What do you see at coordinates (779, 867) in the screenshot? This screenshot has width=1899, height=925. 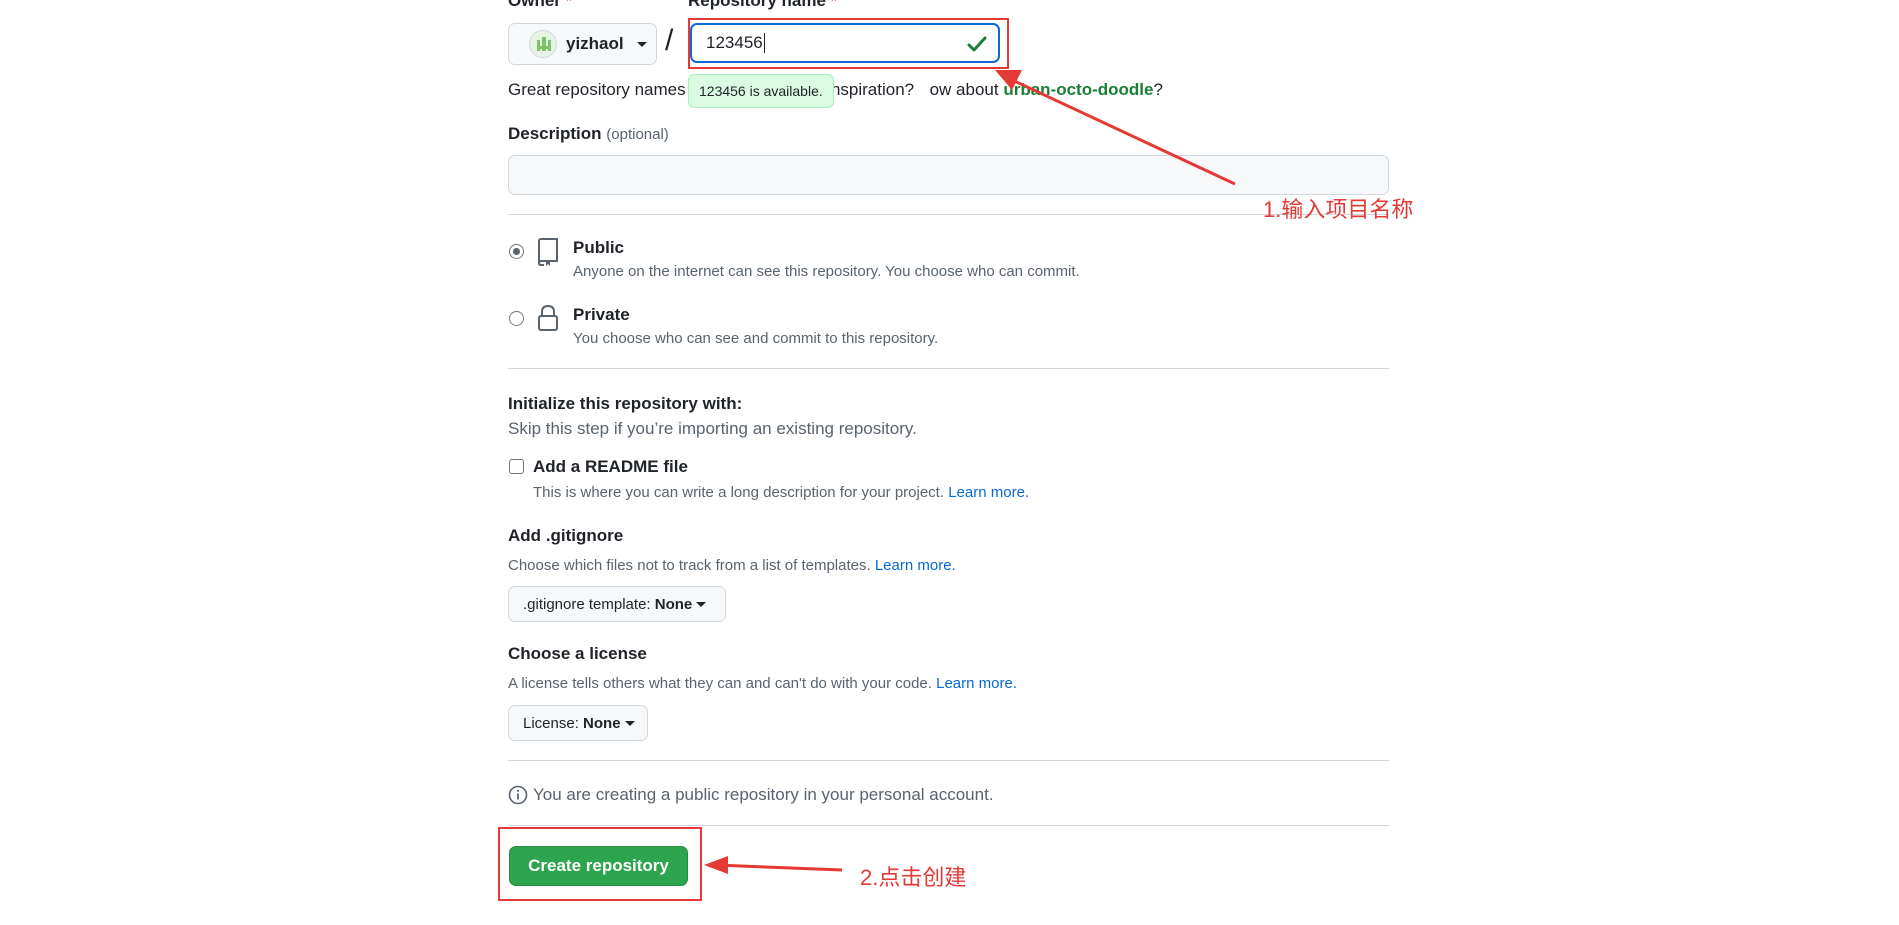 I see `arrow-to-create-button` at bounding box center [779, 867].